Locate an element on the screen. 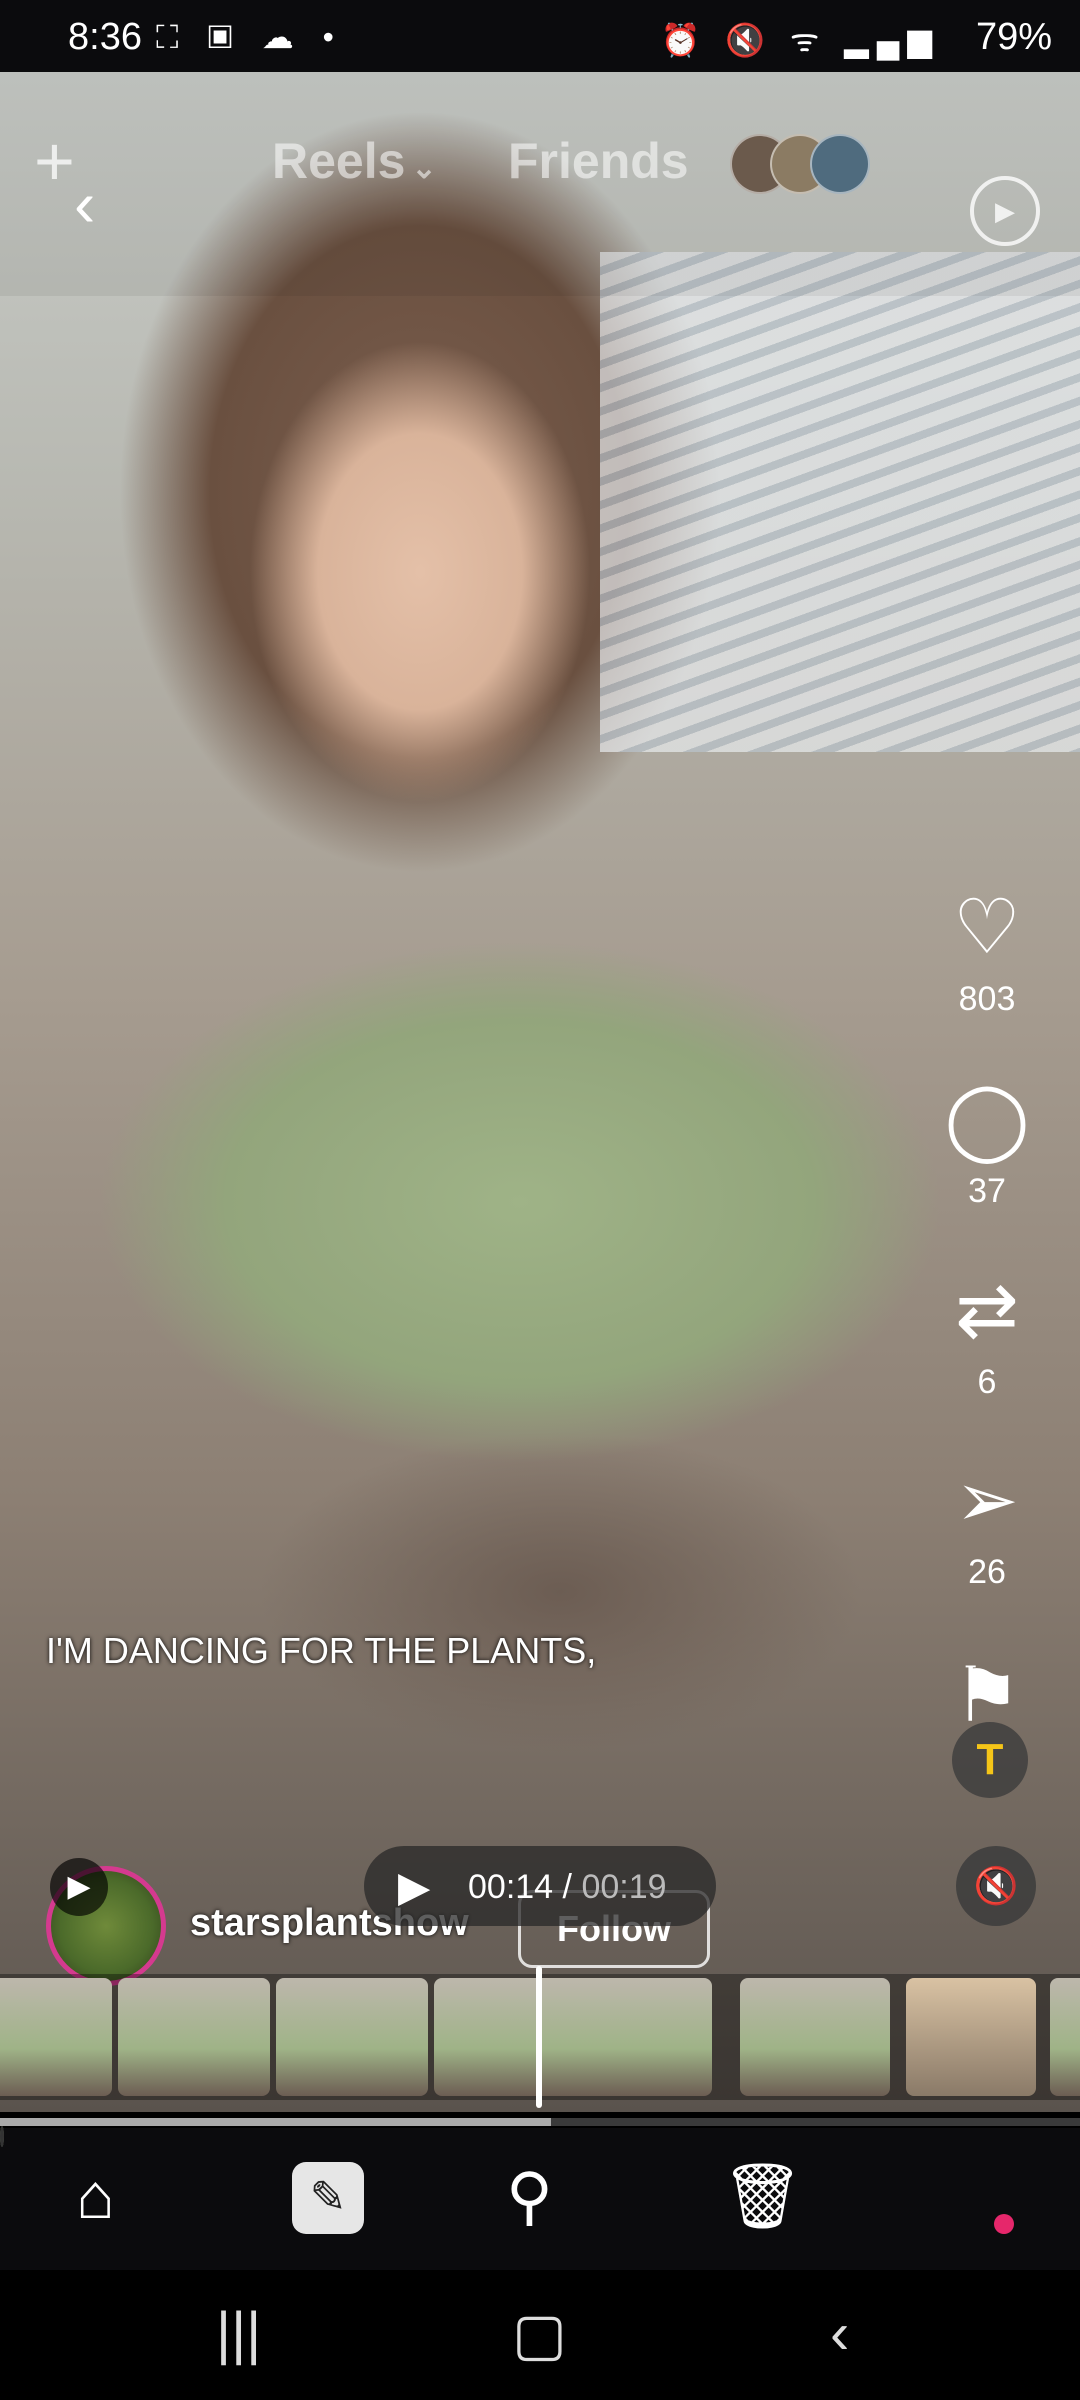 The height and width of the screenshot is (2400, 1080). video-caption: I'M DANCING FOR THE PLANTS, is located at coordinates (321, 1650).